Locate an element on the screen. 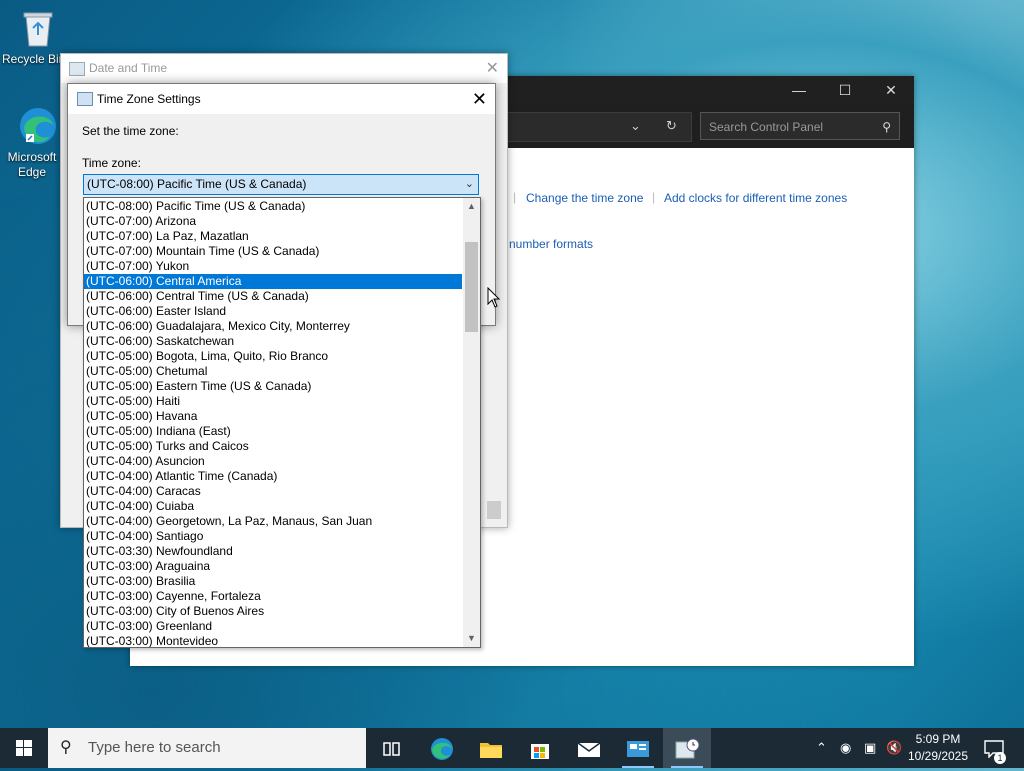  time-zone-option: (UTC-03:00) Brasilia is located at coordinates (273, 581).